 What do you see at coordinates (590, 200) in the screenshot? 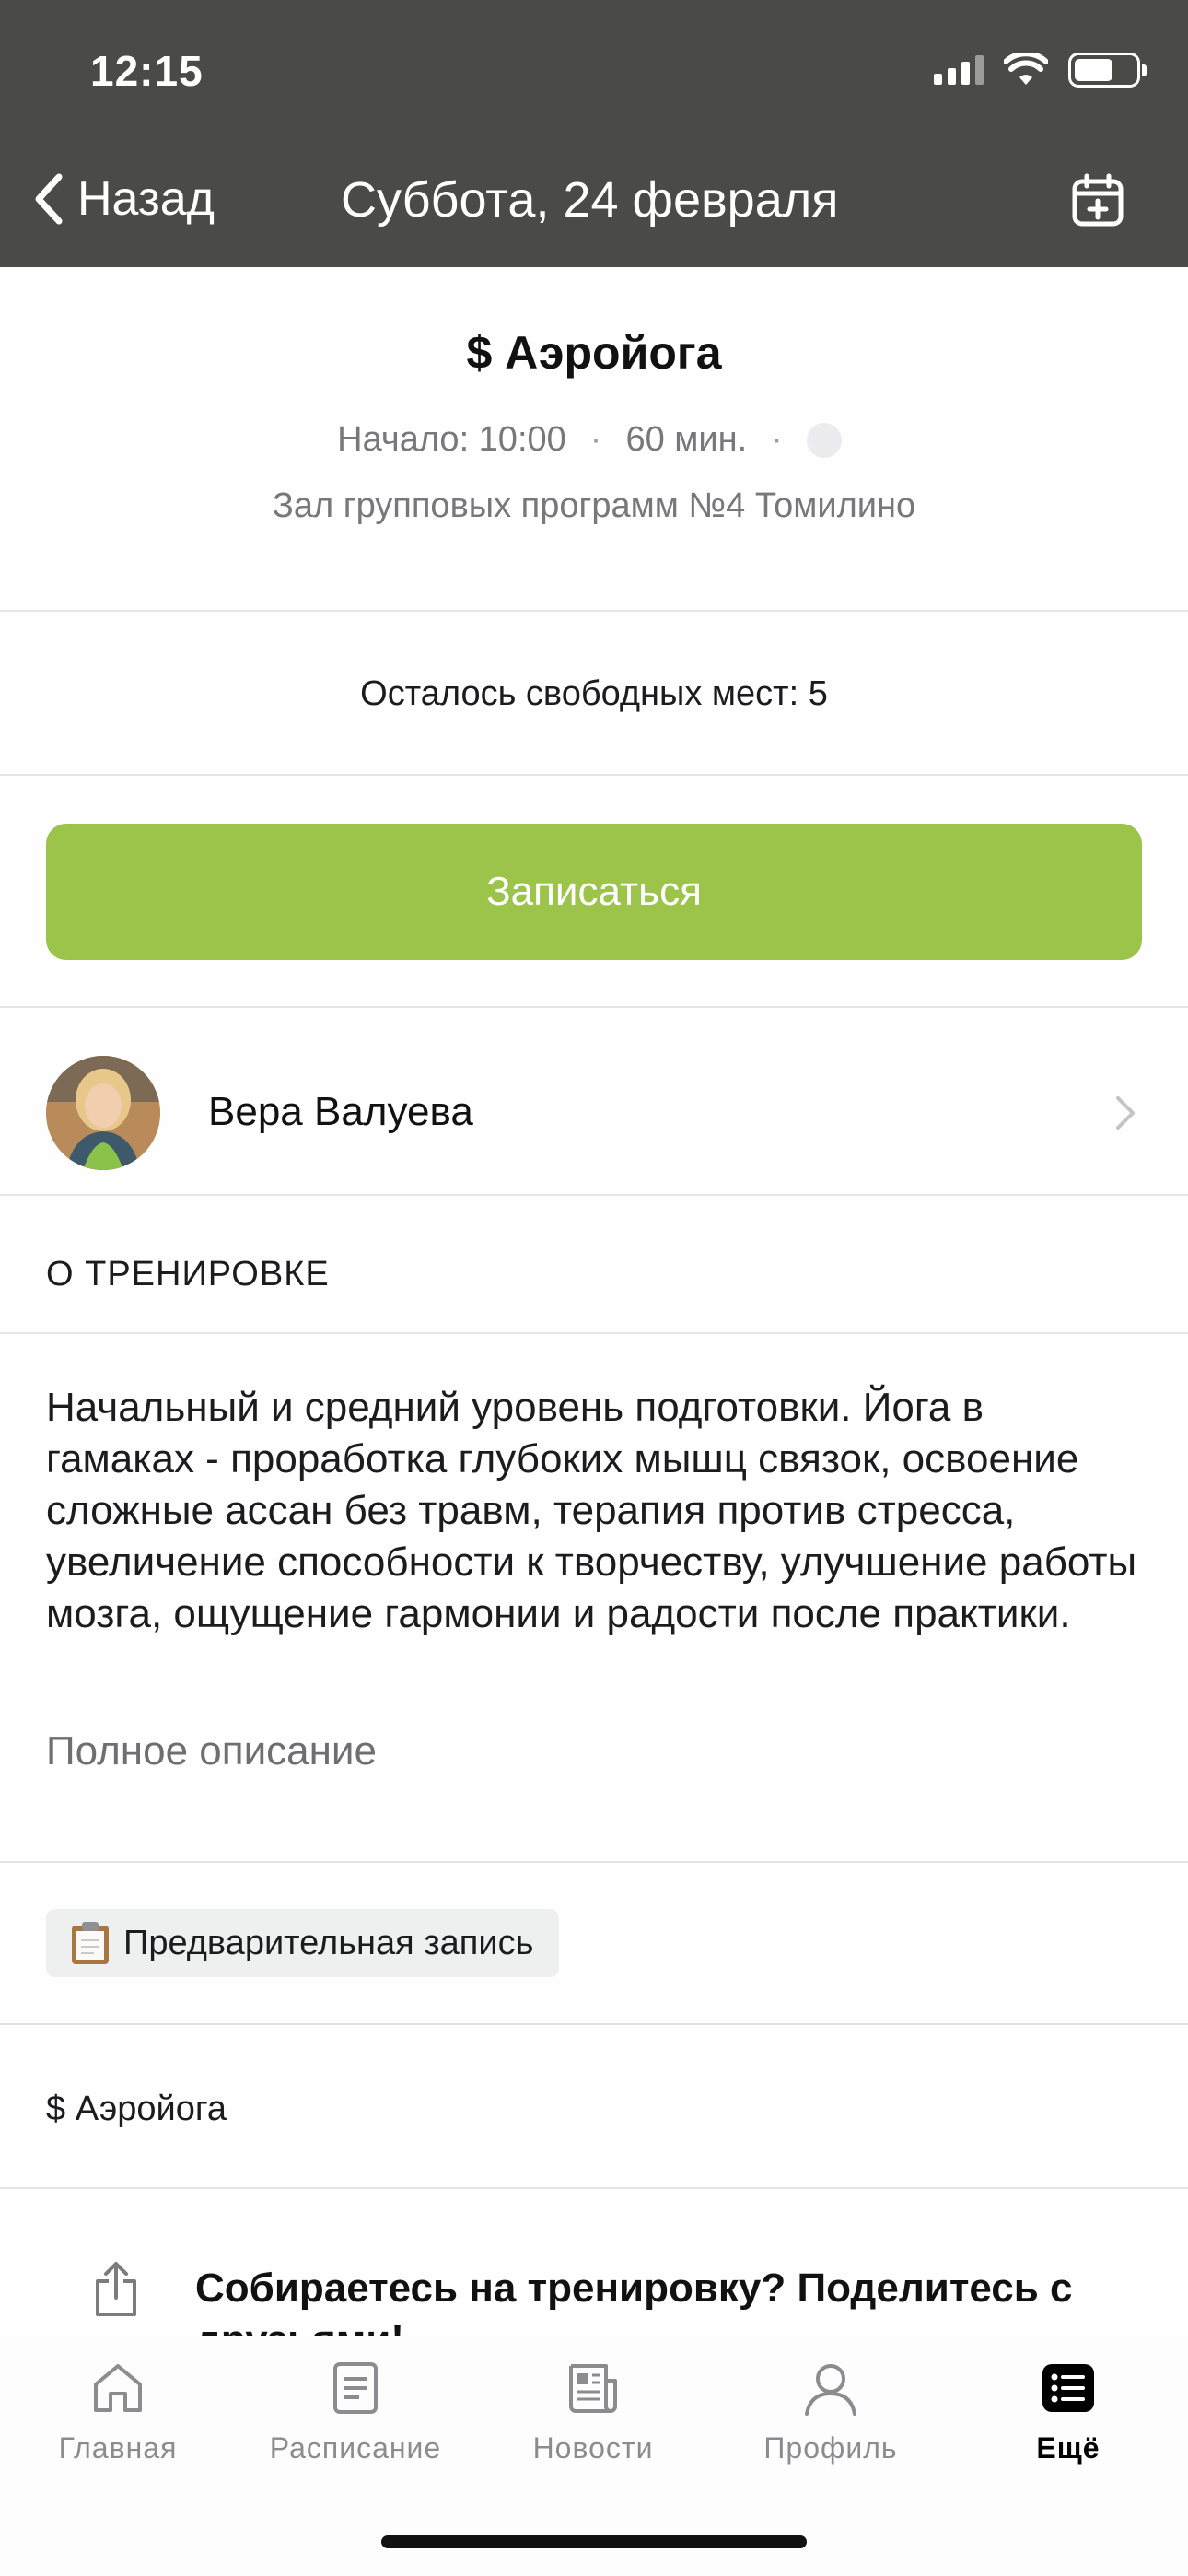
I see `page-title: Суббота, 24 февраля` at bounding box center [590, 200].